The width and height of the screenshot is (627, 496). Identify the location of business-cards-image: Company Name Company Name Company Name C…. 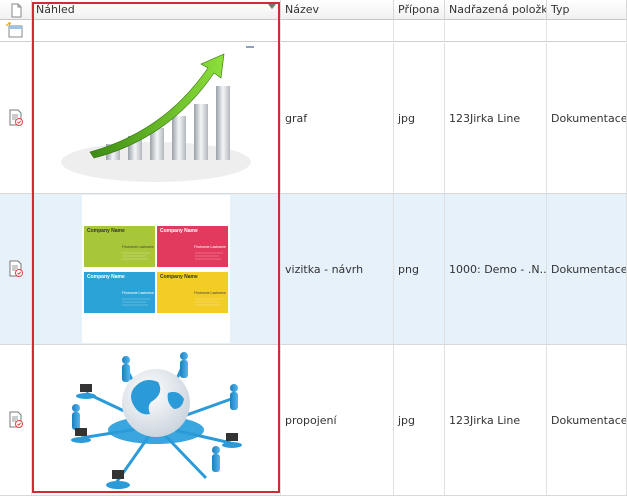
(156, 269).